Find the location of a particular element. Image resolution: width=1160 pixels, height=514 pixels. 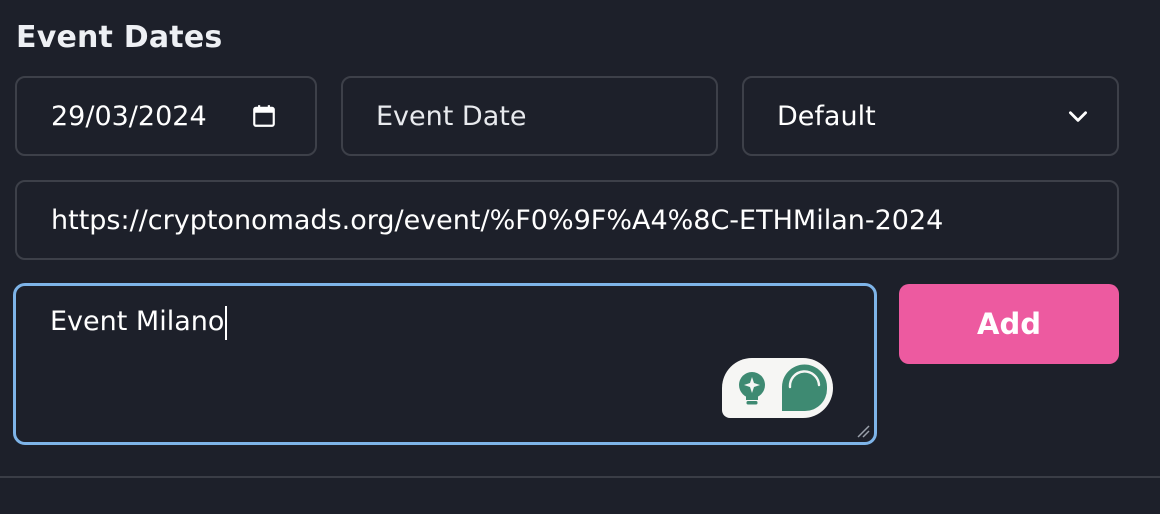

chevron-down-icon is located at coordinates (1078, 116).